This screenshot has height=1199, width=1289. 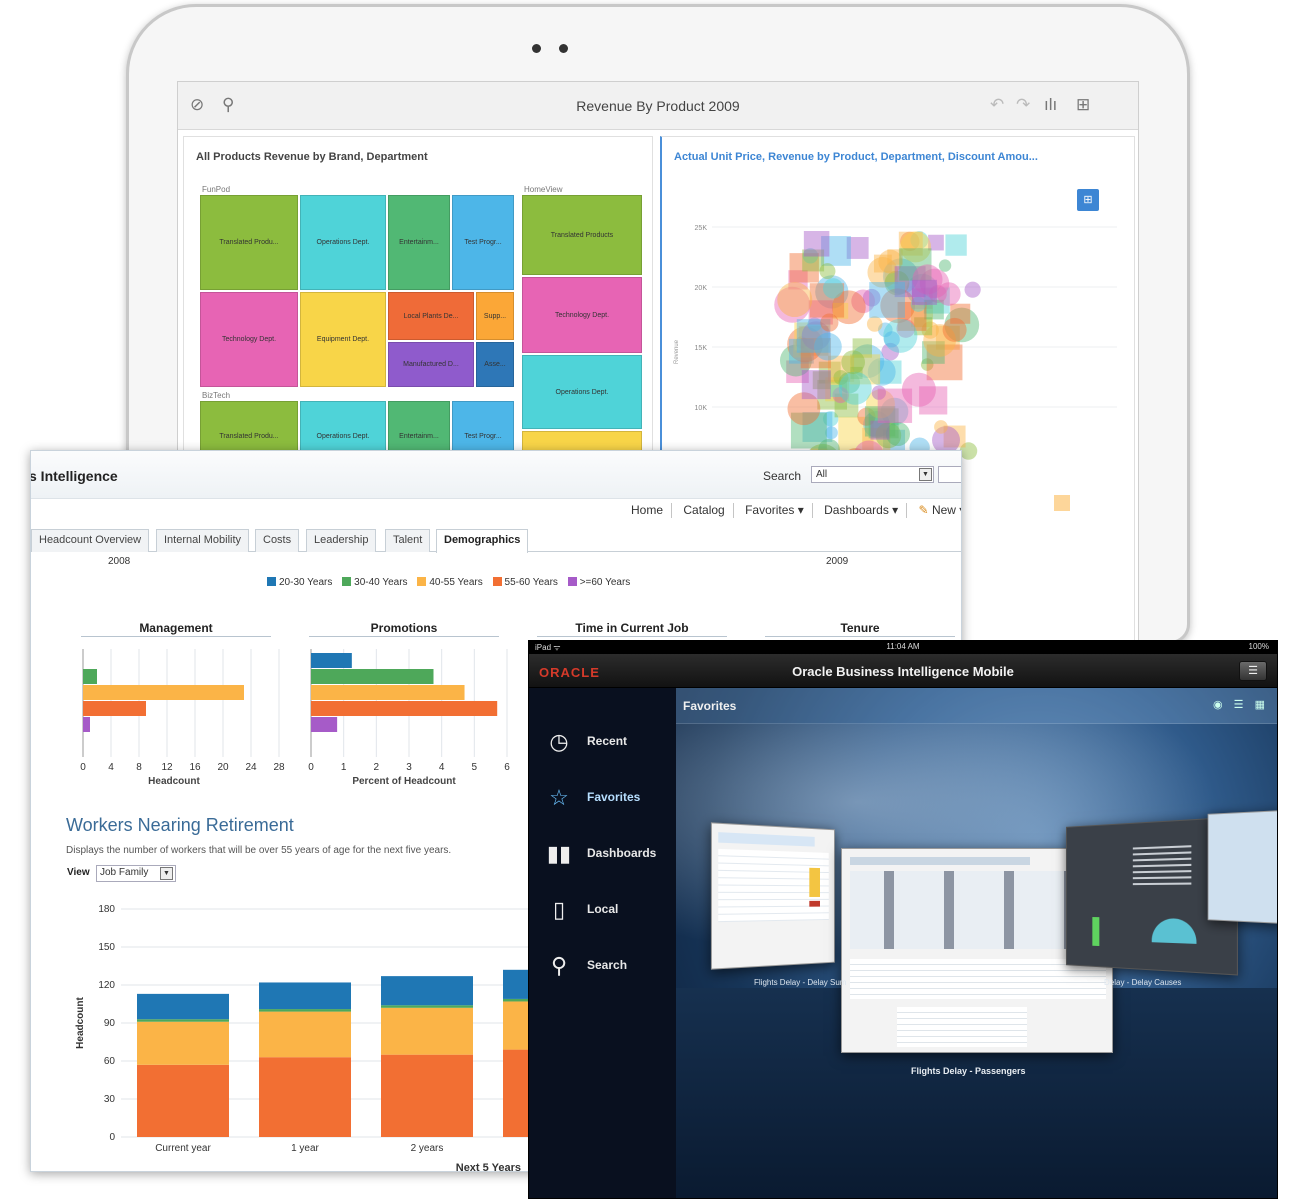 What do you see at coordinates (223, 767) in the screenshot?
I see `x-tick-label: 20` at bounding box center [223, 767].